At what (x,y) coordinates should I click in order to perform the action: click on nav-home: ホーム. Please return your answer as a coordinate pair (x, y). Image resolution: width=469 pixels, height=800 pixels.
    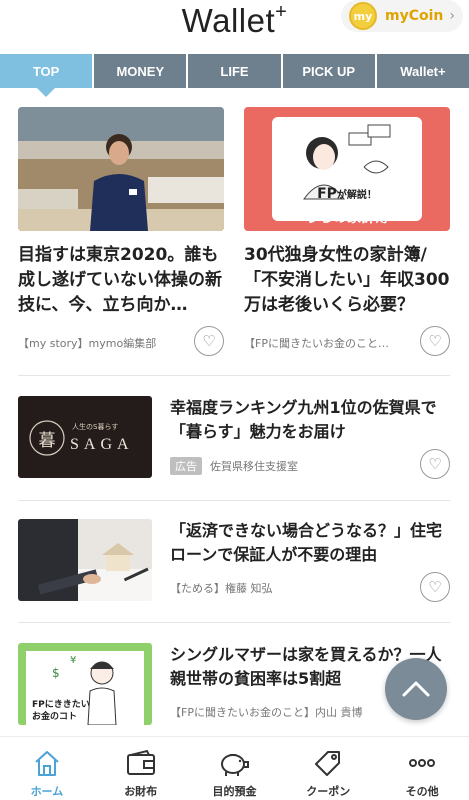
    Looking at the image, I should click on (47, 768).